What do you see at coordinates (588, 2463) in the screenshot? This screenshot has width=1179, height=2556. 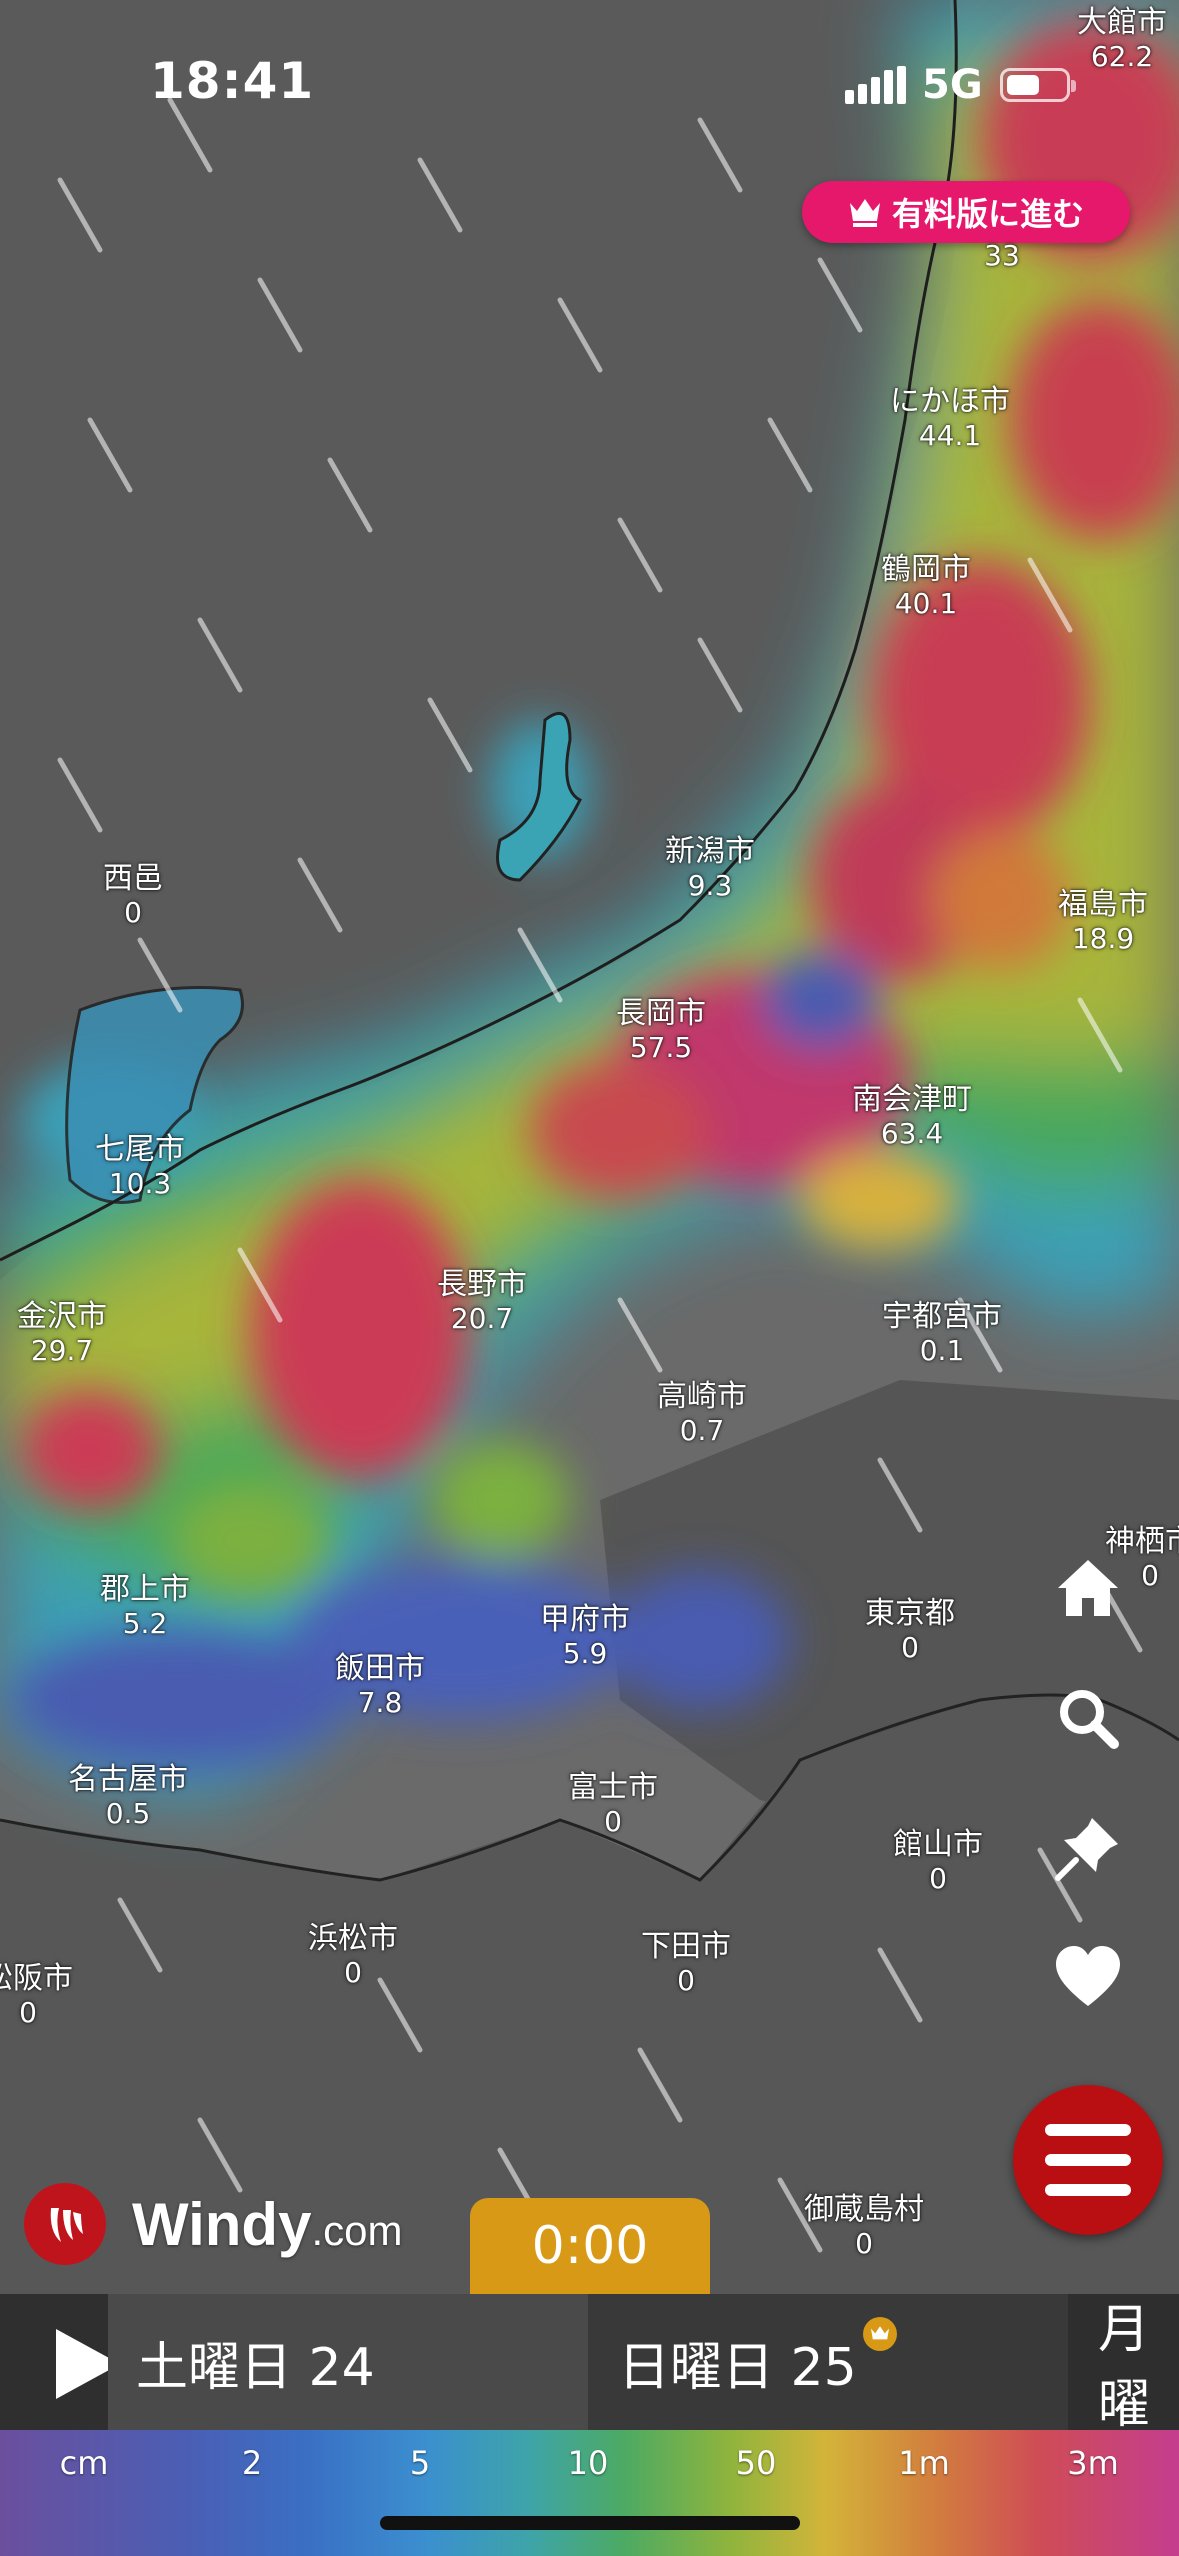 I see `legend-label: 10` at bounding box center [588, 2463].